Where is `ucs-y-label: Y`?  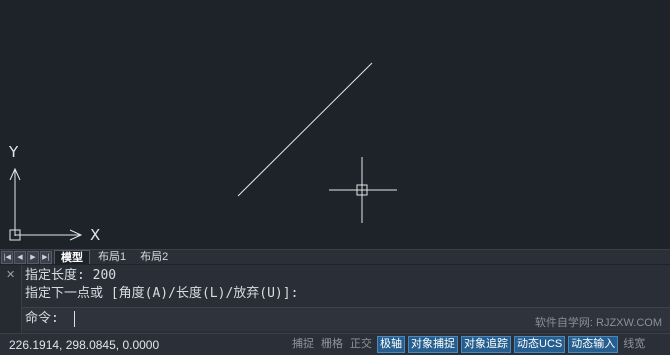
ucs-y-label: Y is located at coordinates (14, 152).